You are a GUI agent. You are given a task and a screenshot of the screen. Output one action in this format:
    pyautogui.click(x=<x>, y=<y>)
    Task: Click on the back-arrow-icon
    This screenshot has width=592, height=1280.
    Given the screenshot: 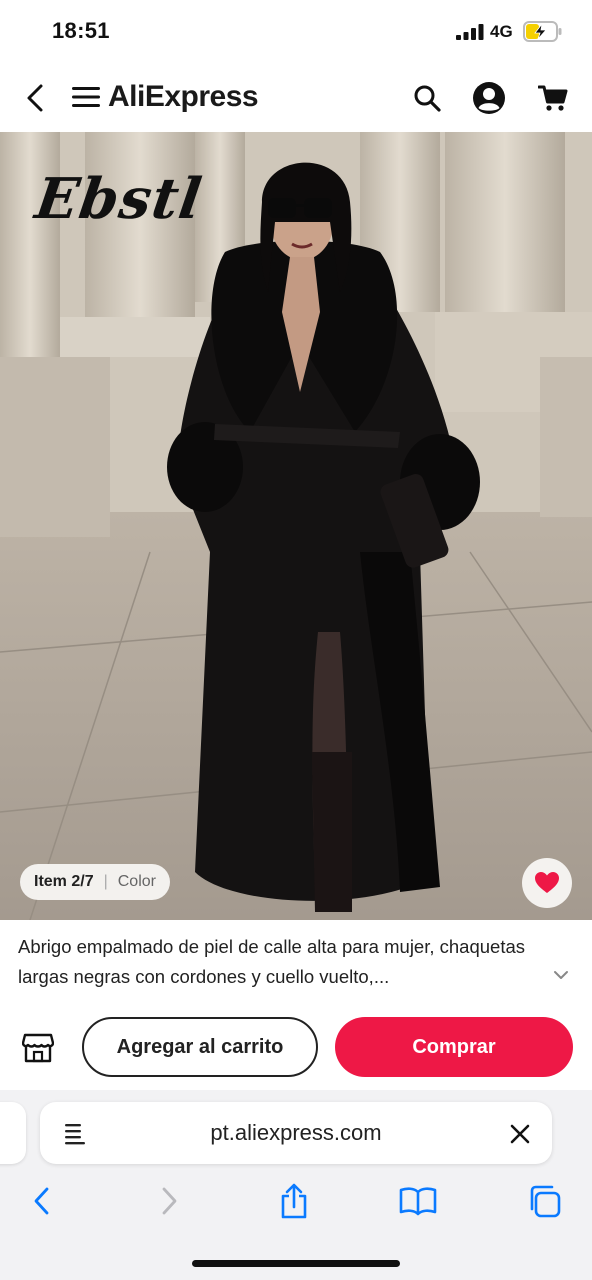 What is the action you would take?
    pyautogui.click(x=41, y=1201)
    